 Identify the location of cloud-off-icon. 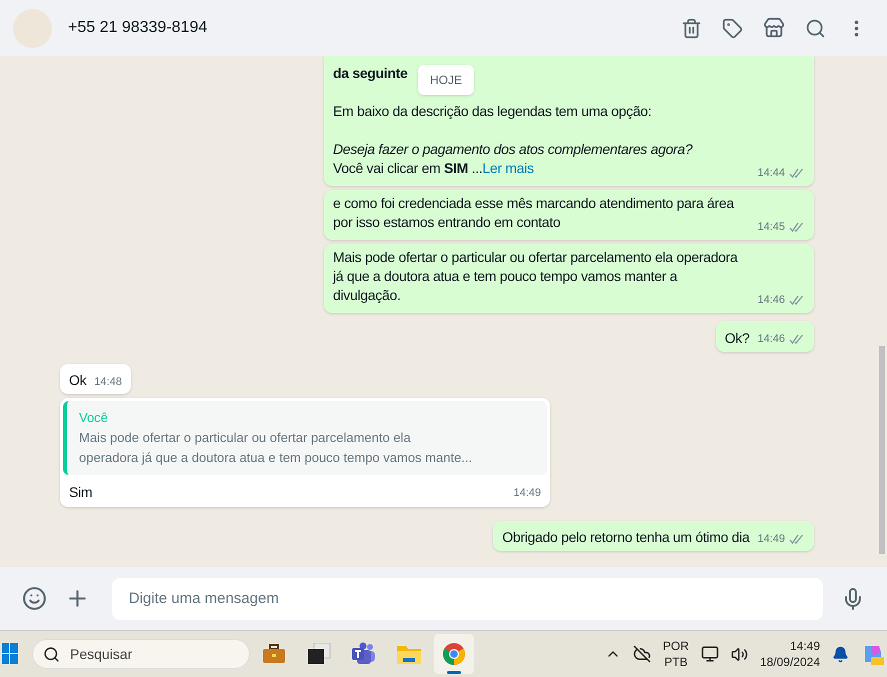
(641, 654).